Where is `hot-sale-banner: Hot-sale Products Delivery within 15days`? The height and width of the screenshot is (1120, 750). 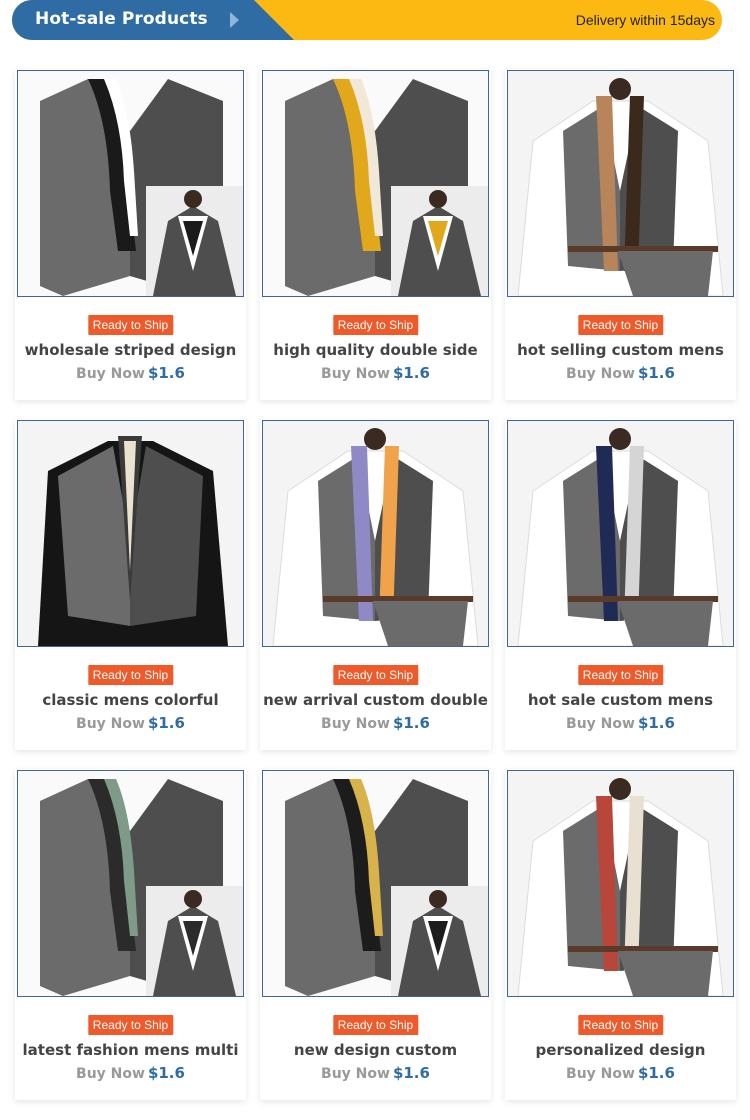
hot-sale-banner: Hot-sale Products Delivery within 15days is located at coordinates (367, 20).